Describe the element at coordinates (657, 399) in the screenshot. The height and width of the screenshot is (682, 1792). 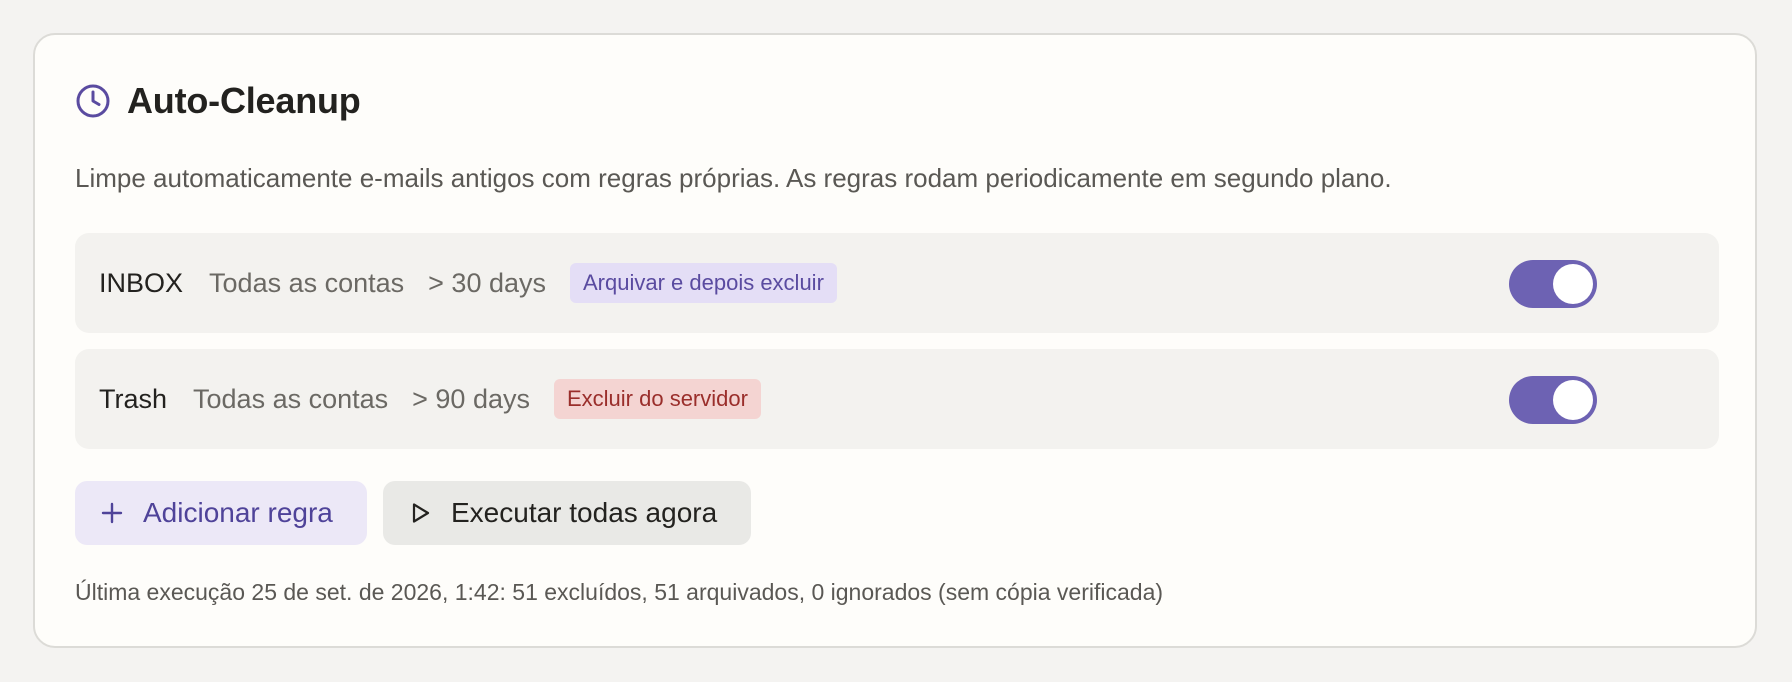
I see `rule-action-badge: Excluir do servidor` at that location.